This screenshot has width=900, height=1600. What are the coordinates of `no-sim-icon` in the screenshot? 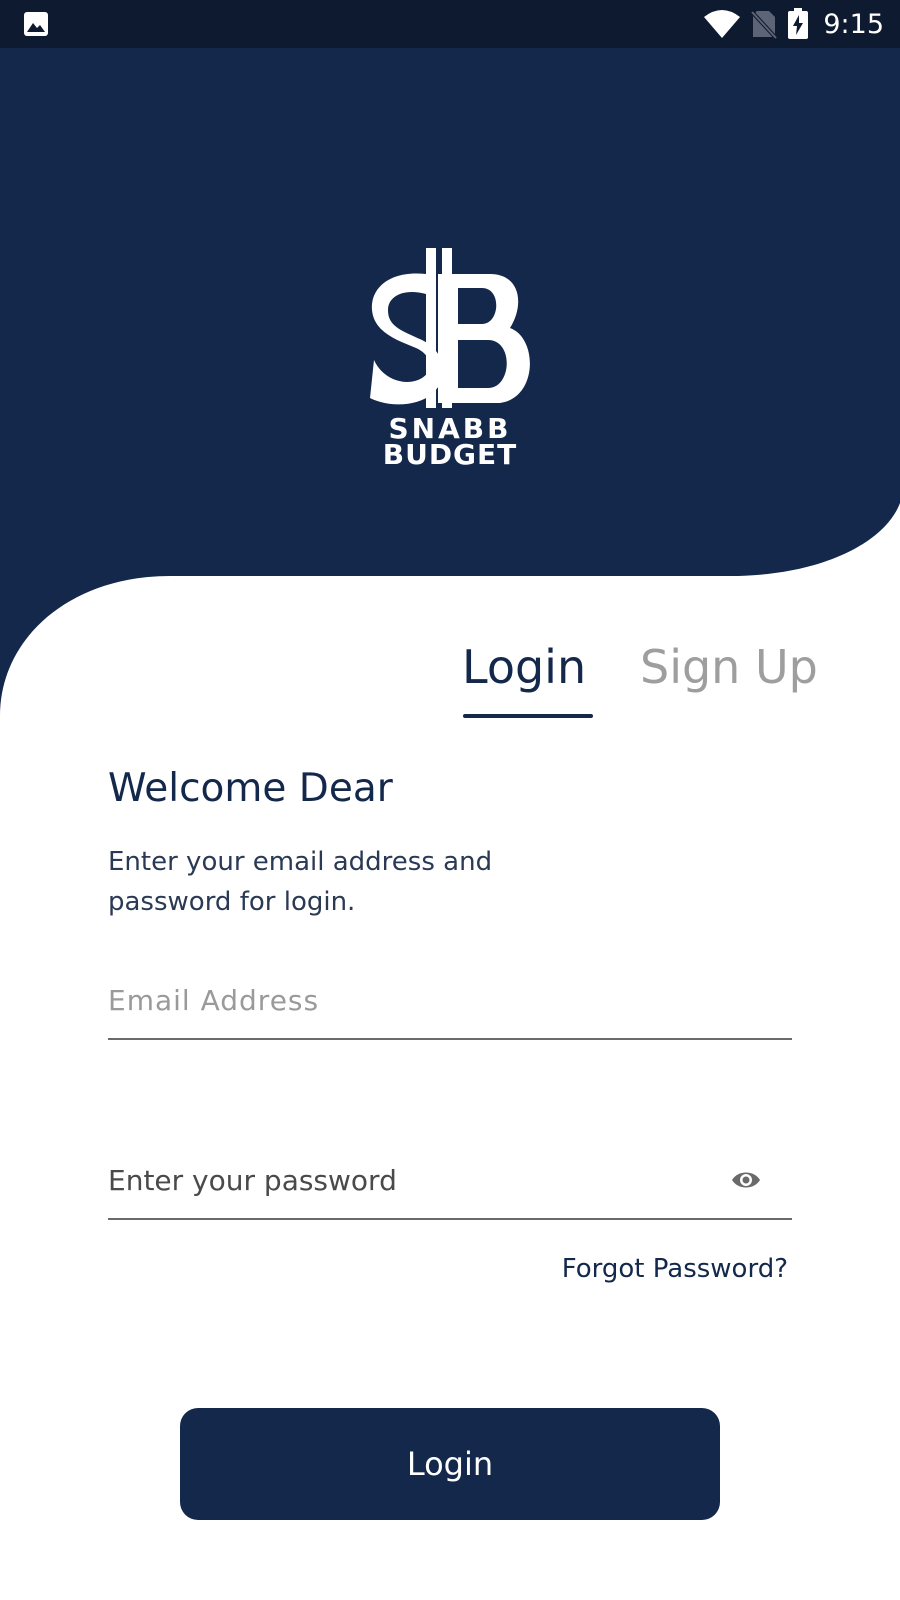 It's located at (764, 24).